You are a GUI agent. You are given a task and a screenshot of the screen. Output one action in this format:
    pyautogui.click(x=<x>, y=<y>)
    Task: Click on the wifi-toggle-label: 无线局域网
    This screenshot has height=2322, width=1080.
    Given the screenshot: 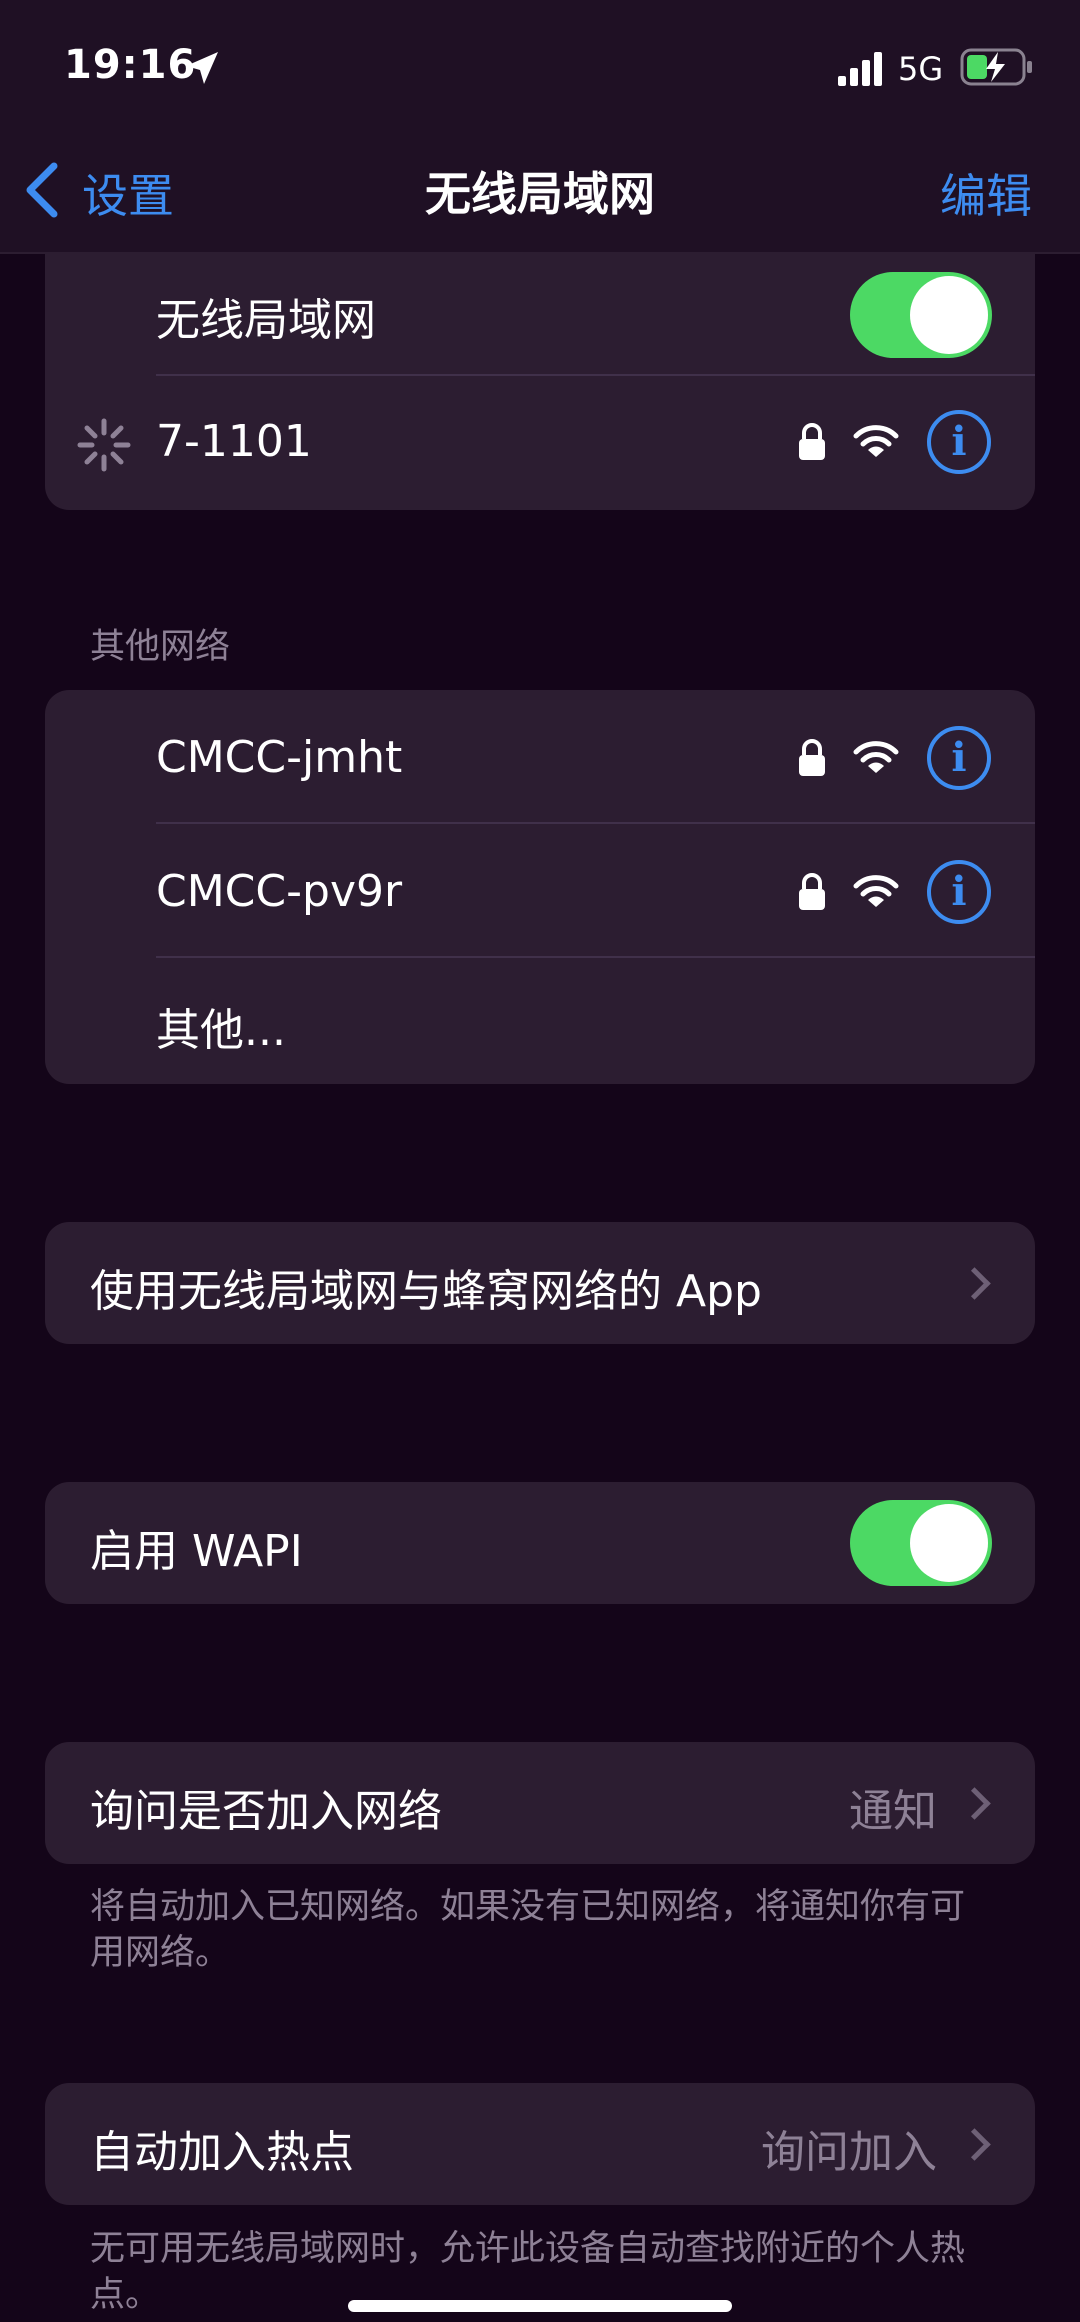 What is the action you would take?
    pyautogui.click(x=266, y=320)
    